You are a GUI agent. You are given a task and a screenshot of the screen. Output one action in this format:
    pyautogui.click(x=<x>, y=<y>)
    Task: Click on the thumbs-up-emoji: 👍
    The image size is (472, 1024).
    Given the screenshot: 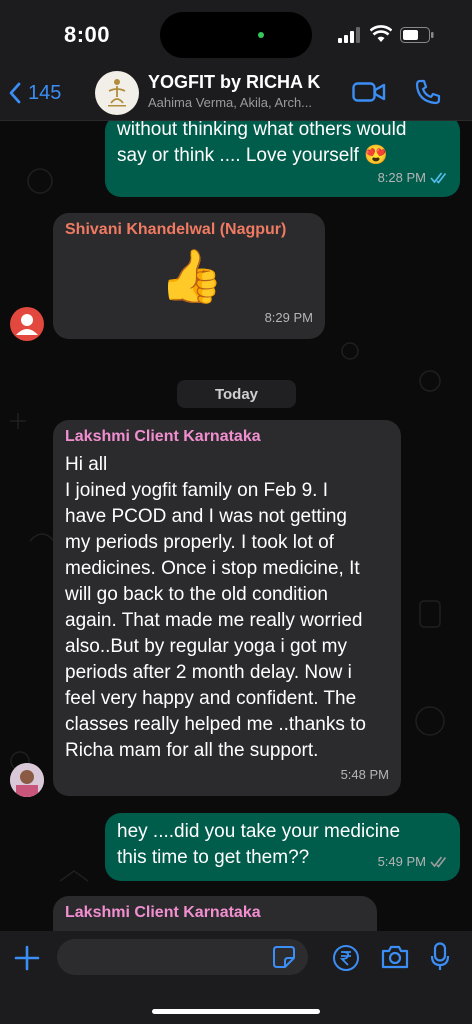 What is the action you would take?
    pyautogui.click(x=191, y=277)
    